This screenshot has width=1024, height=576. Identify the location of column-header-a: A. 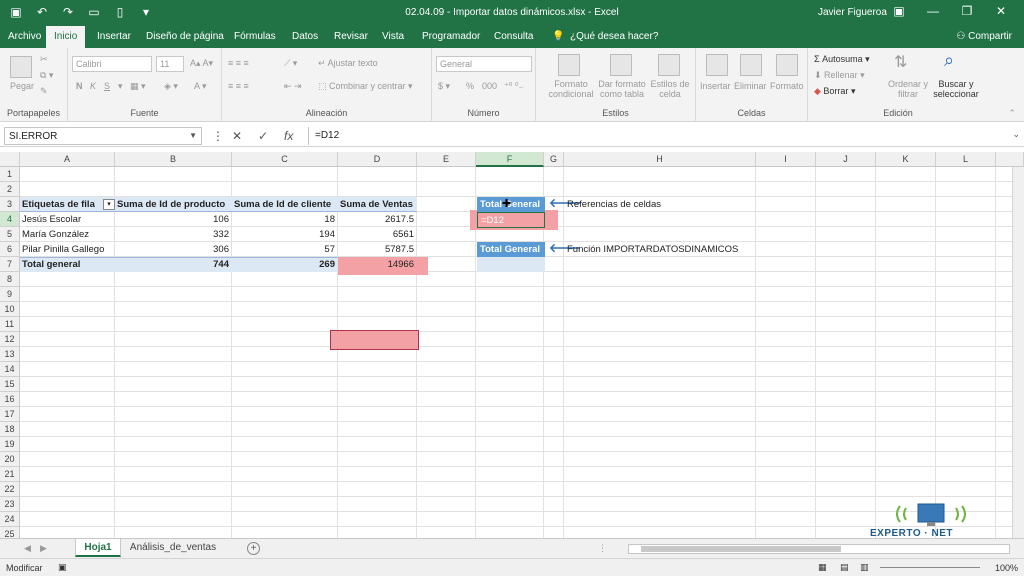
(67, 159).